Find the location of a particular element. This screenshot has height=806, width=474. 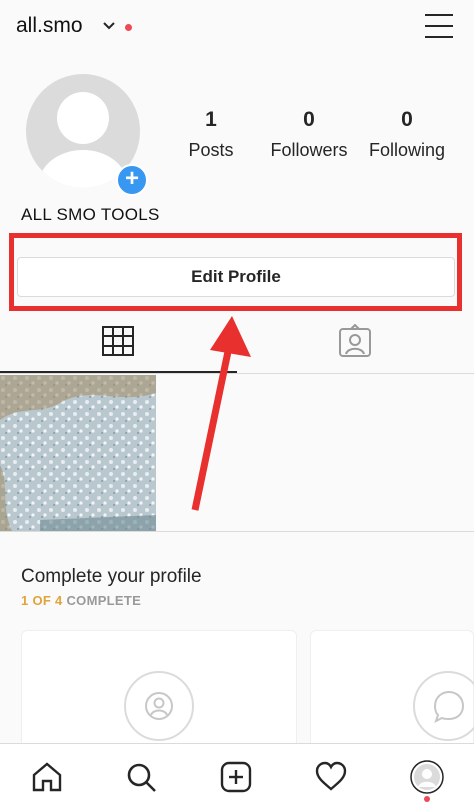

search-icon is located at coordinates (141, 777).